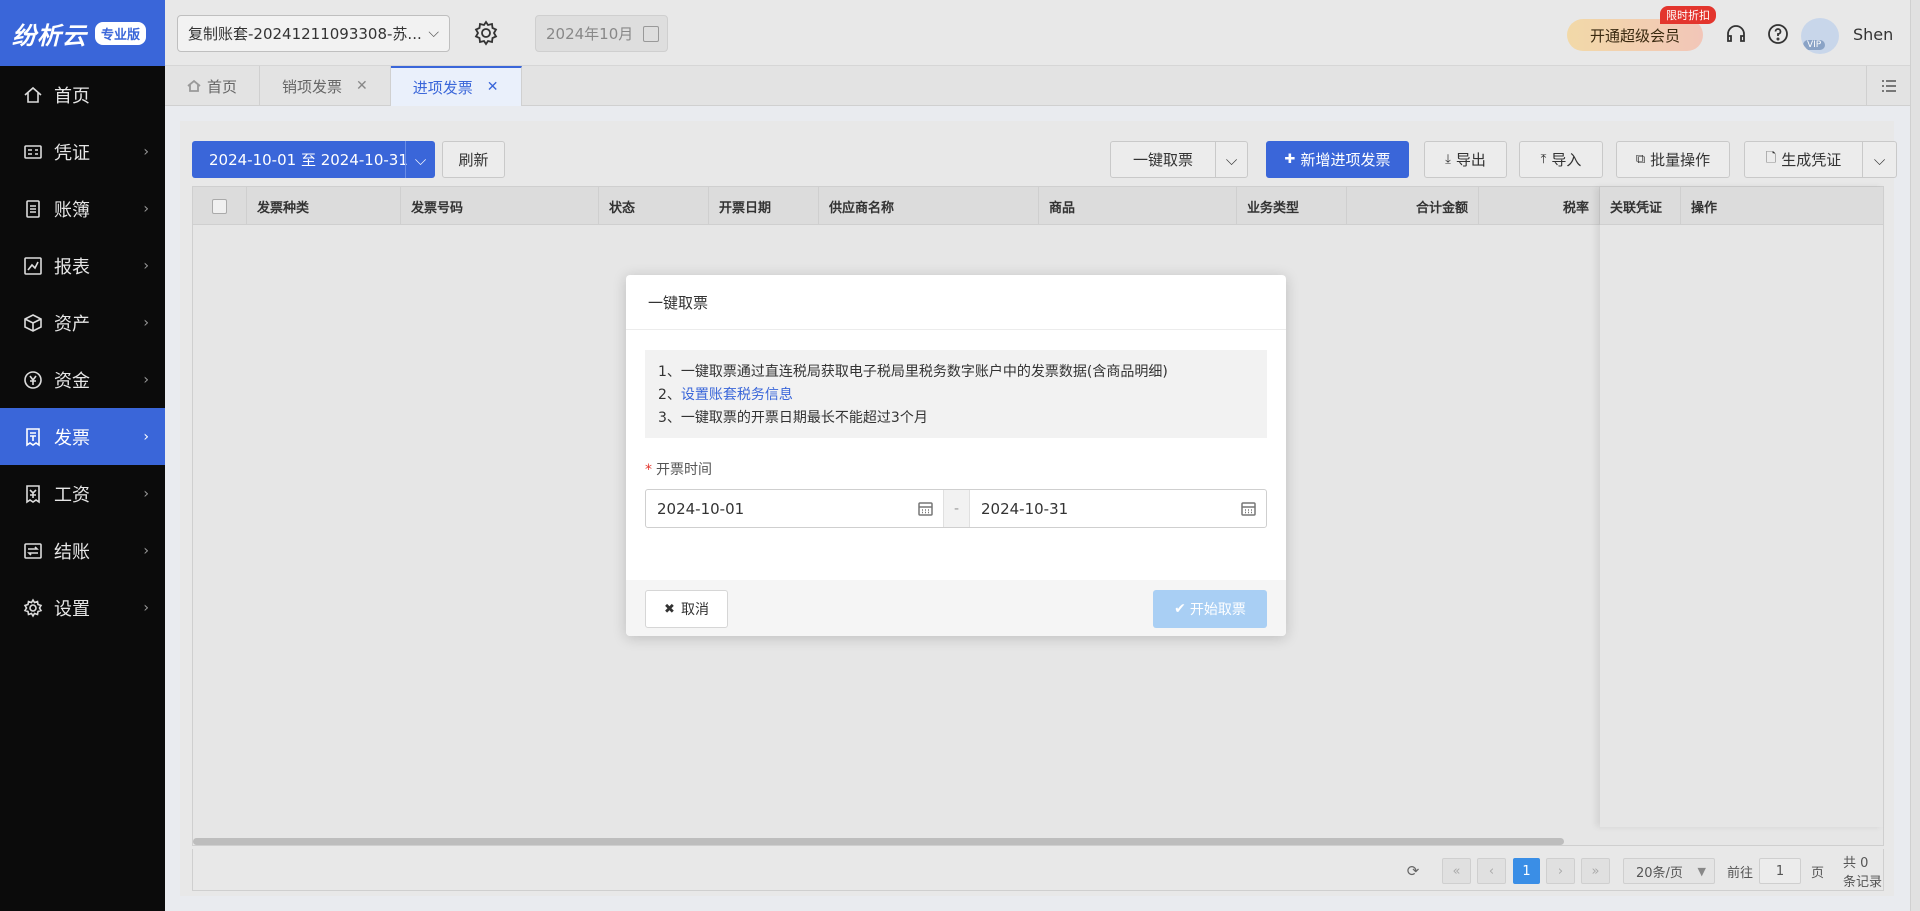 The image size is (1920, 911). Describe the element at coordinates (1180, 609) in the screenshot. I see `check-icon: ✔` at that location.